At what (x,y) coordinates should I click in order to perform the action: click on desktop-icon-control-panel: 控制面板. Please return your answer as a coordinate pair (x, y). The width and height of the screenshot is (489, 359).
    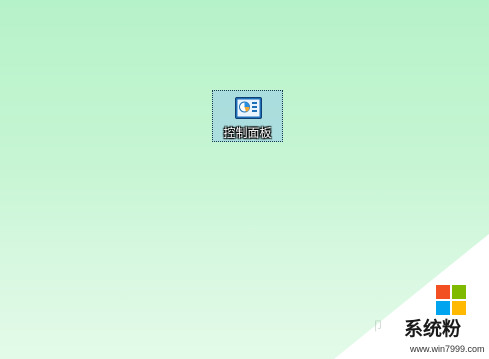
    Looking at the image, I should click on (247, 116).